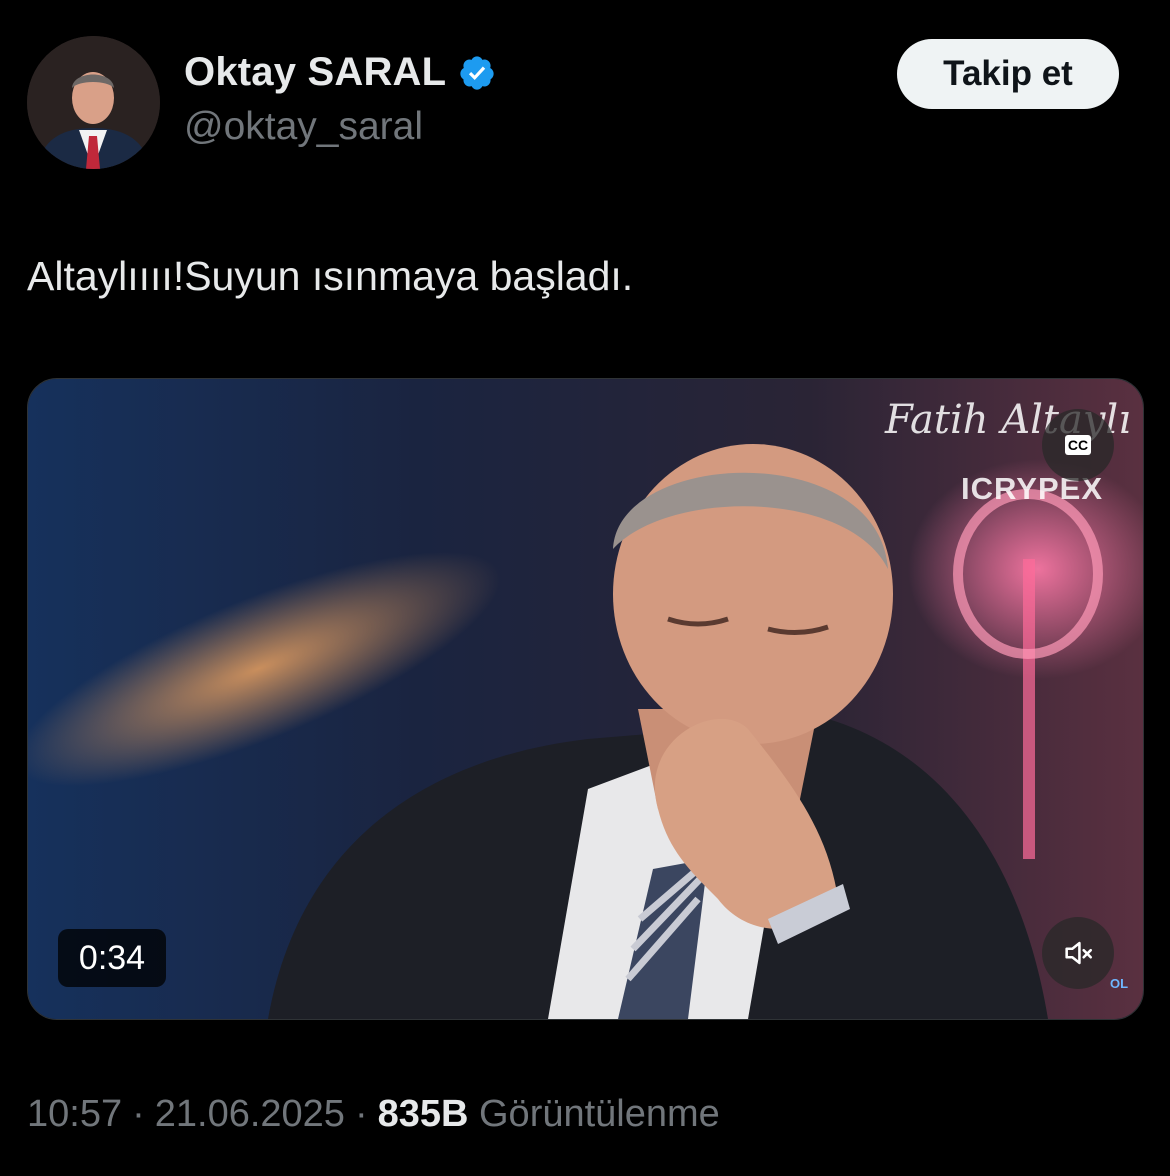  I want to click on views-label: Görüntülenme, so click(599, 1114).